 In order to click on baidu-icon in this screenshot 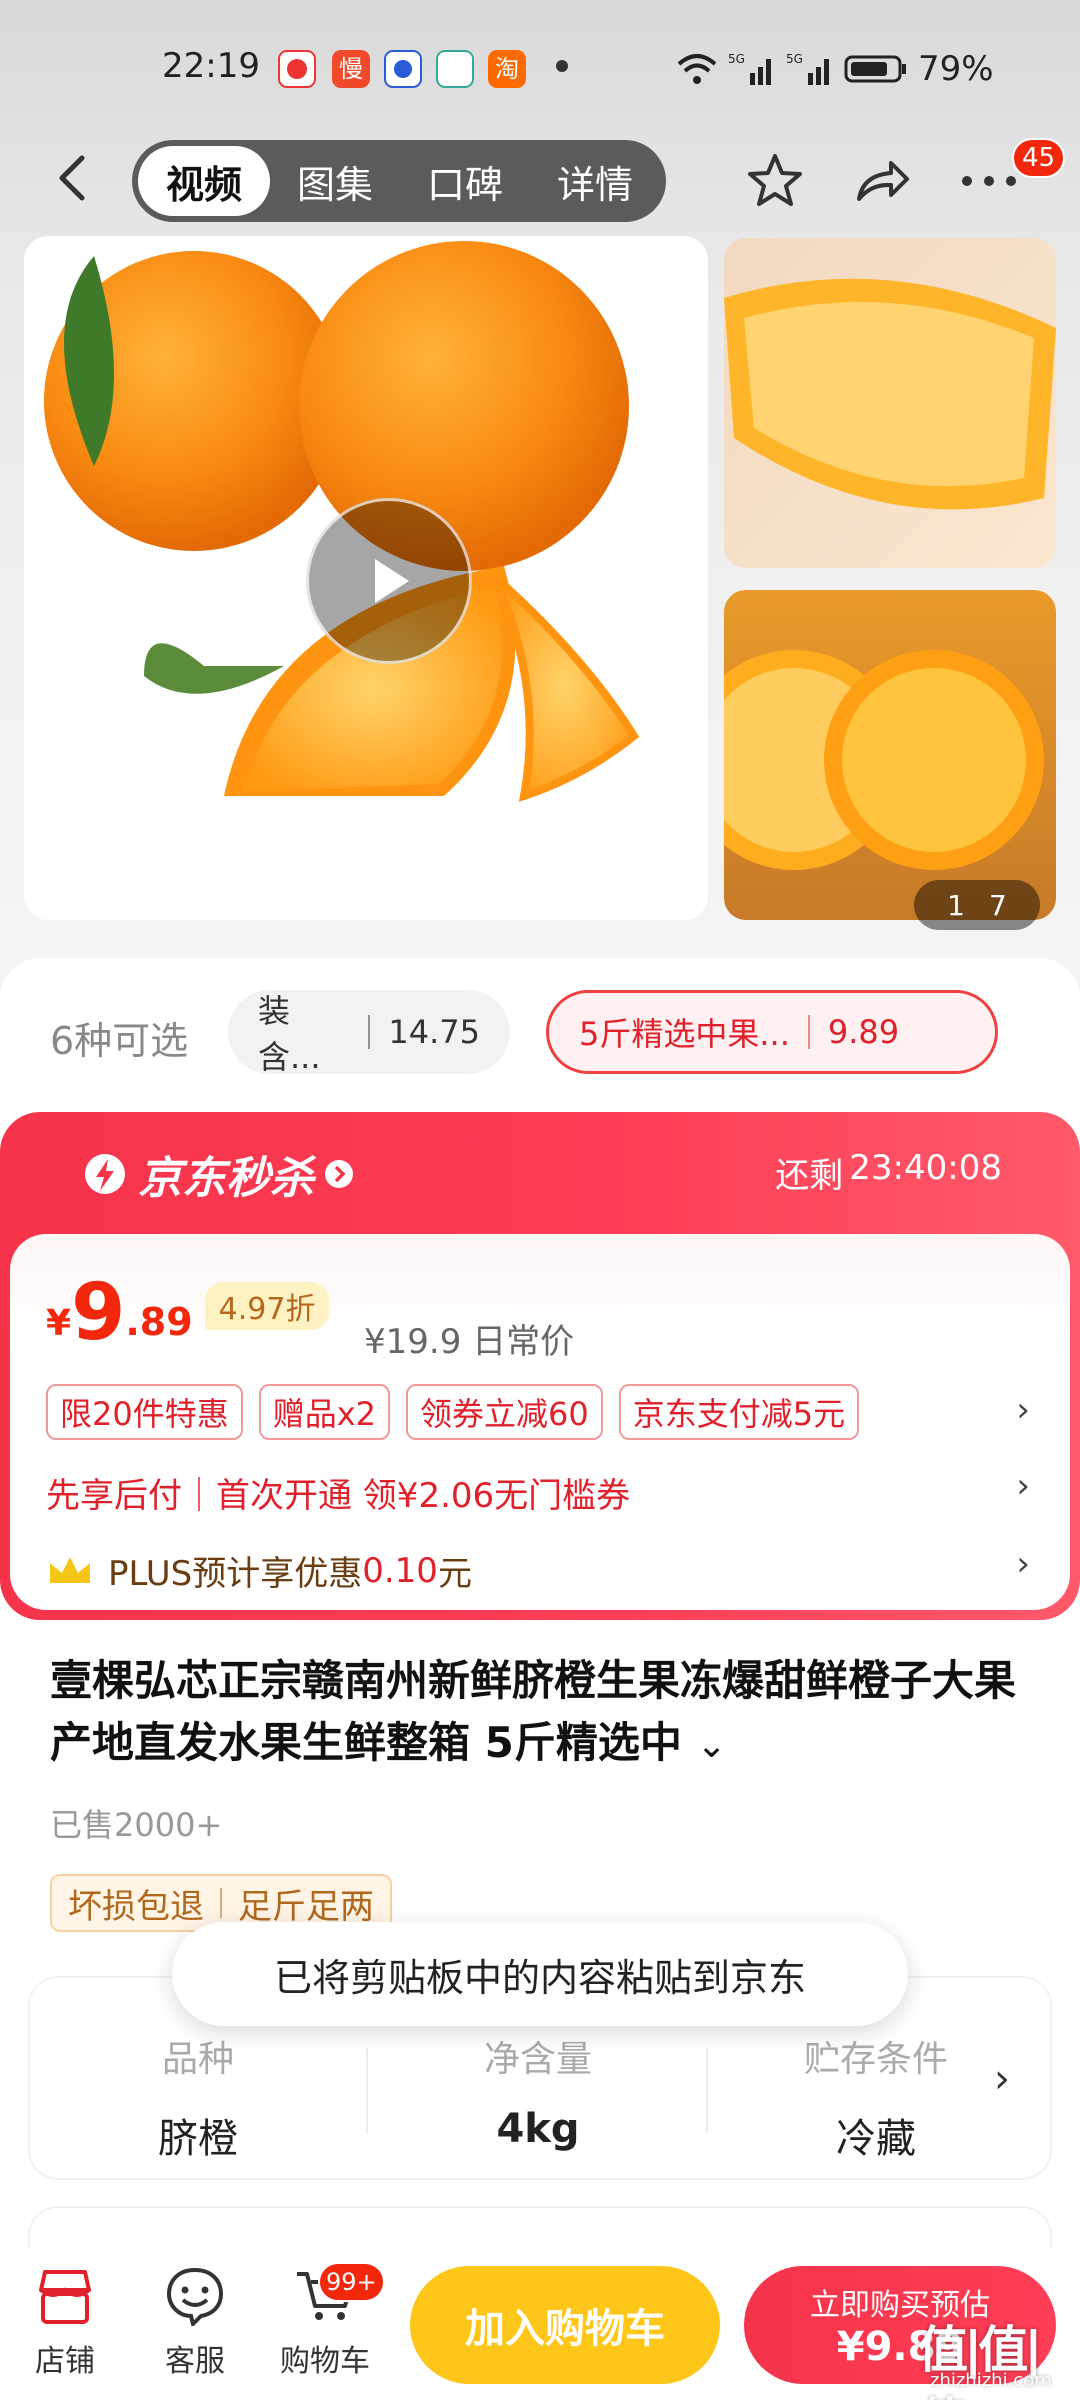, I will do `click(403, 69)`.